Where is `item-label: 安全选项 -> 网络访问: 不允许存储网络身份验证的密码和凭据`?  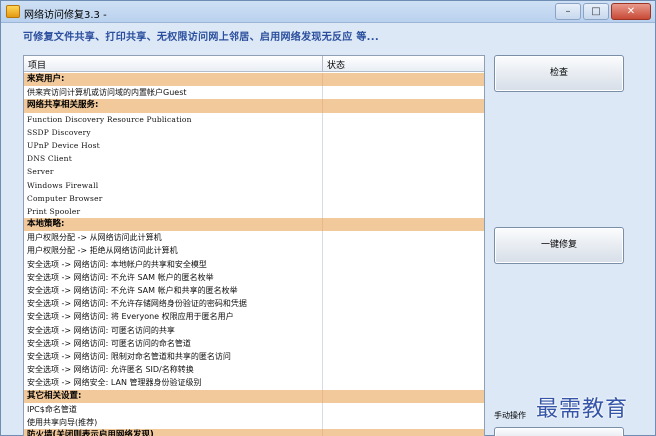 item-label: 安全选项 -> 网络访问: 不允许存储网络身份验证的密码和凭据 is located at coordinates (137, 304).